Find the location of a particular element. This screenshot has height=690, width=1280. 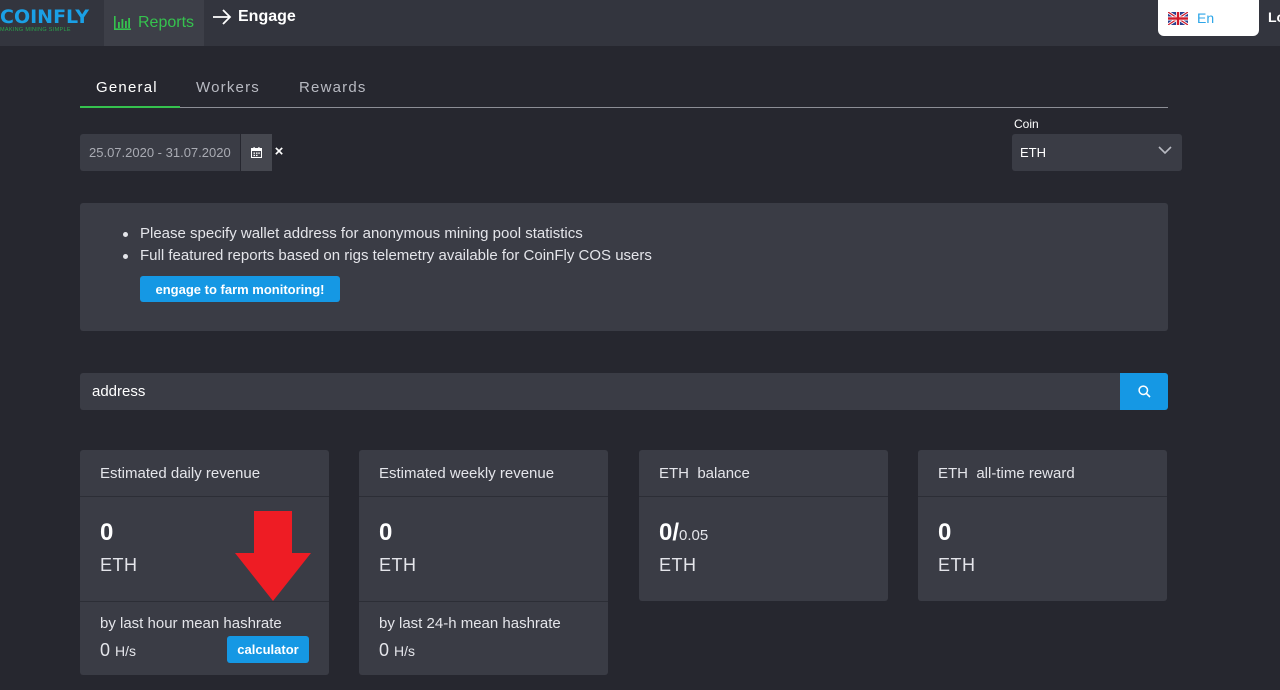

red-down-arrow-annotation is located at coordinates (273, 556).